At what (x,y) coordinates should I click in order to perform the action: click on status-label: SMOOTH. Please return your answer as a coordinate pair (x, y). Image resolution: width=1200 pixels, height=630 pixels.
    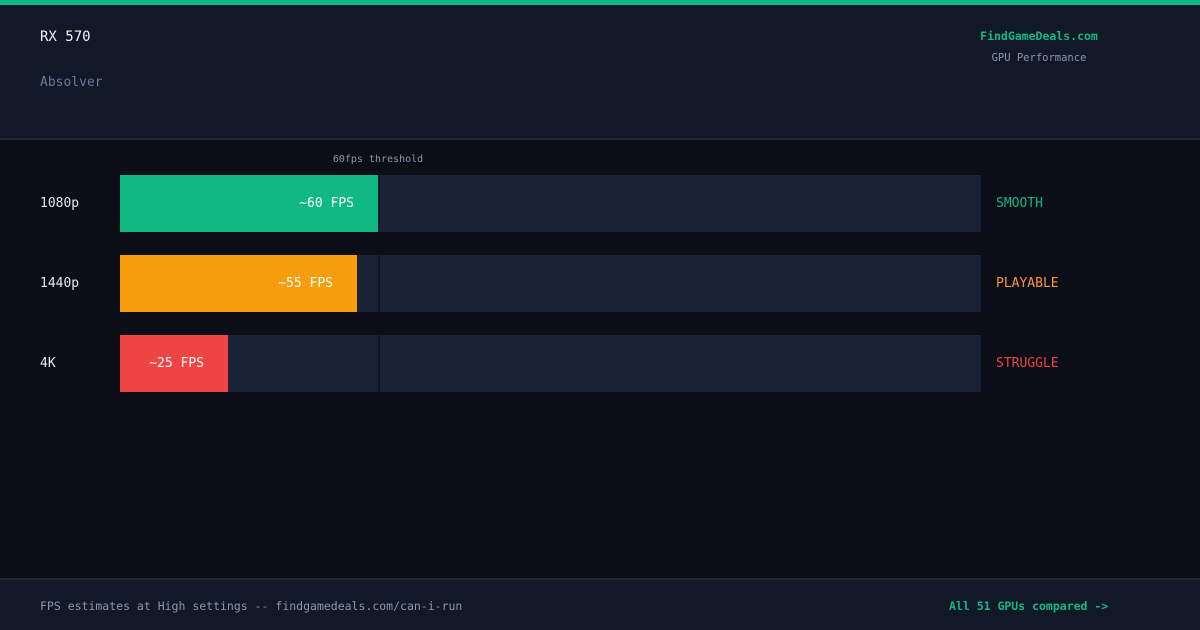
    Looking at the image, I should click on (1019, 203).